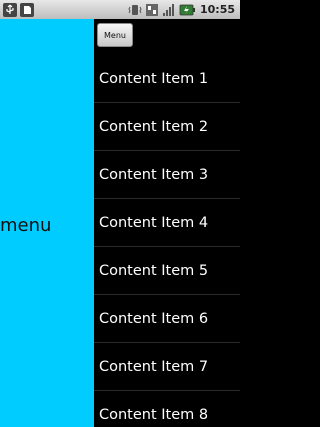 This screenshot has width=320, height=427. Describe the element at coordinates (169, 10) in the screenshot. I see `signal-icon` at that location.